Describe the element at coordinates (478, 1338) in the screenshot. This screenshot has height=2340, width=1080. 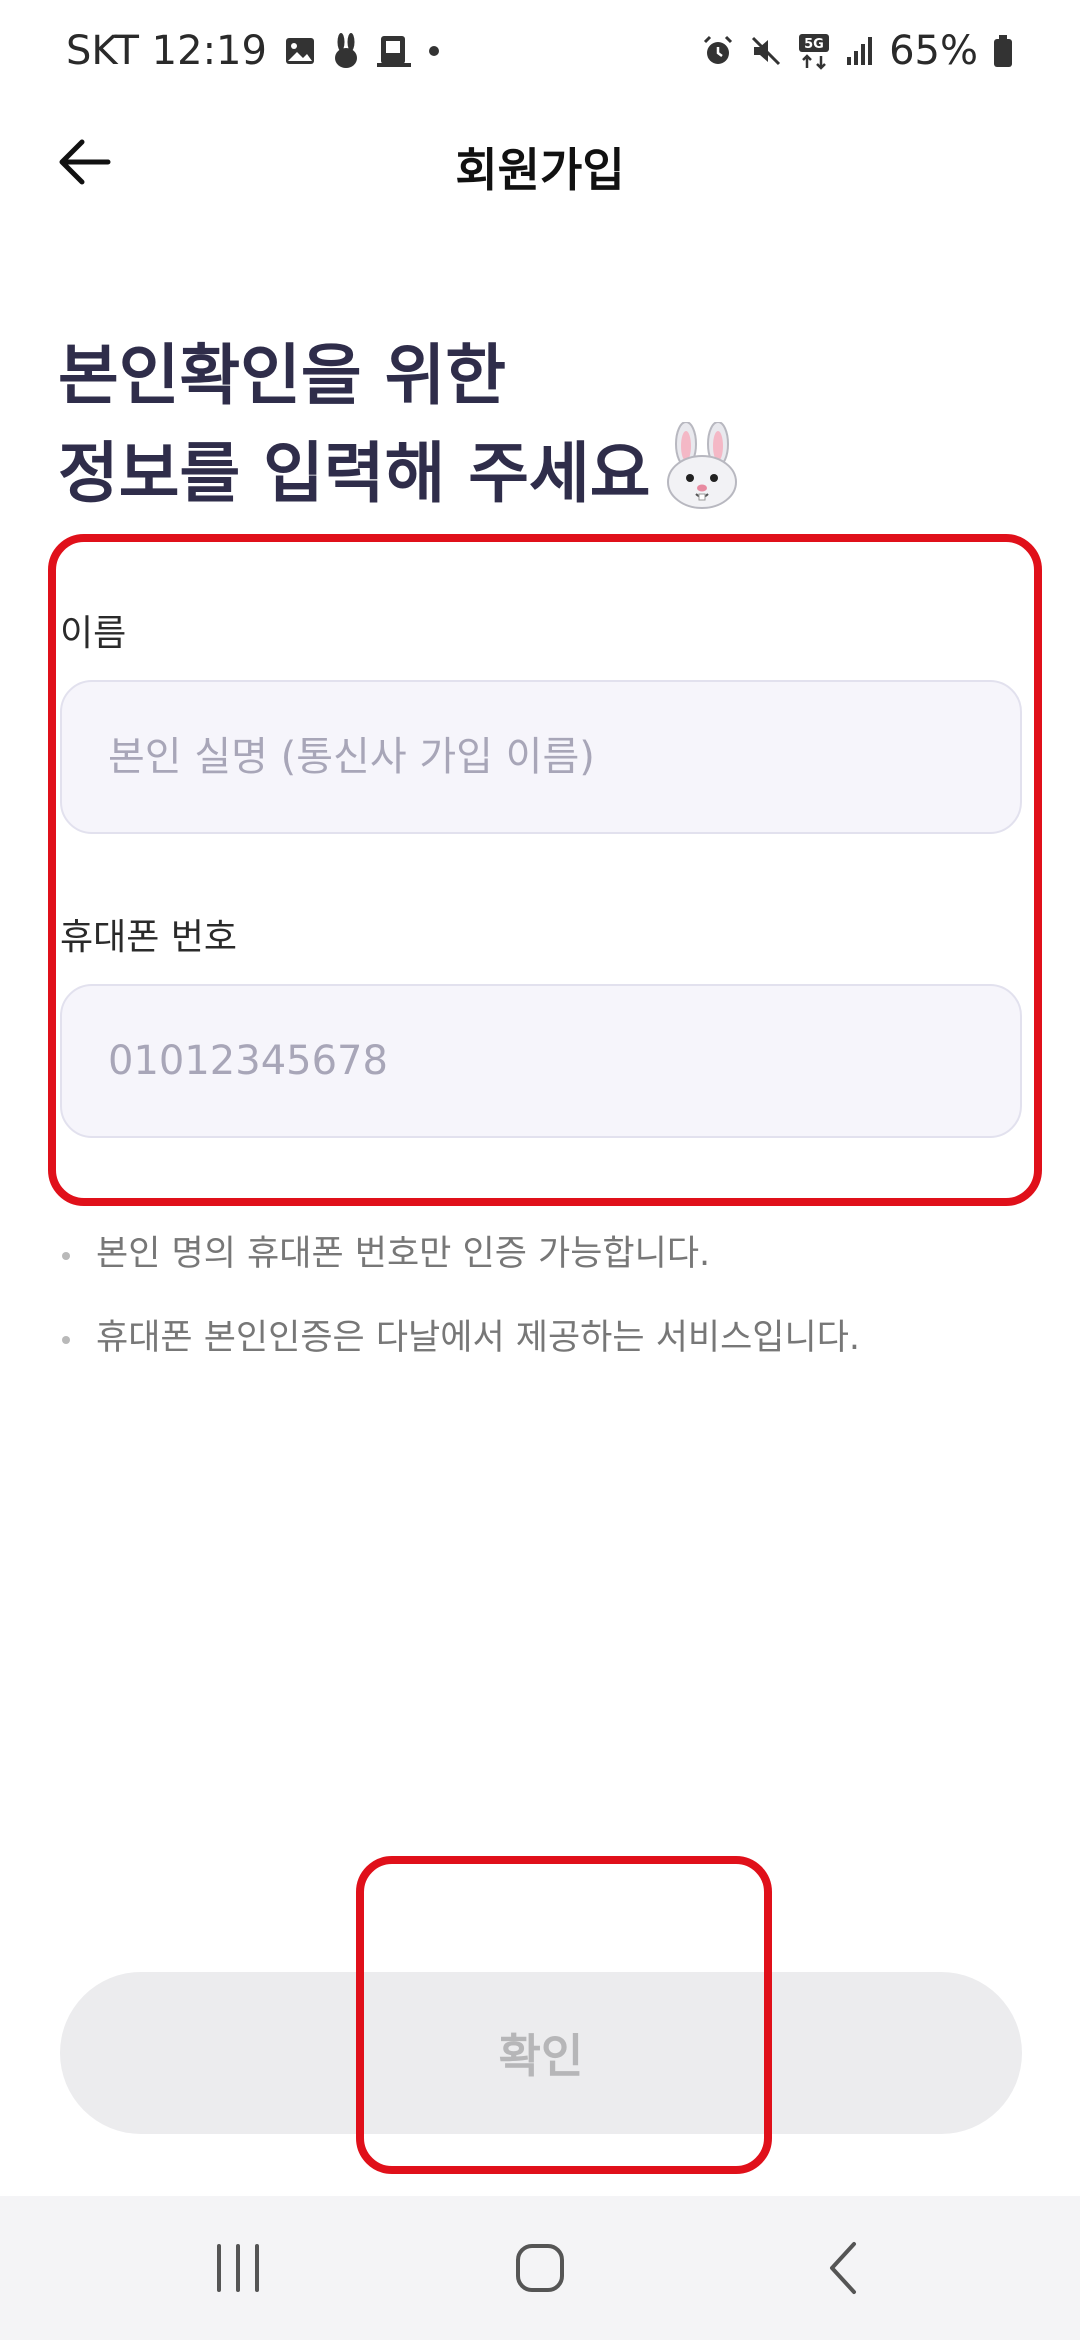
I see `note-text: 휴대폰 본인인증은 다날에서 제공하는 서비스입니다.` at that location.